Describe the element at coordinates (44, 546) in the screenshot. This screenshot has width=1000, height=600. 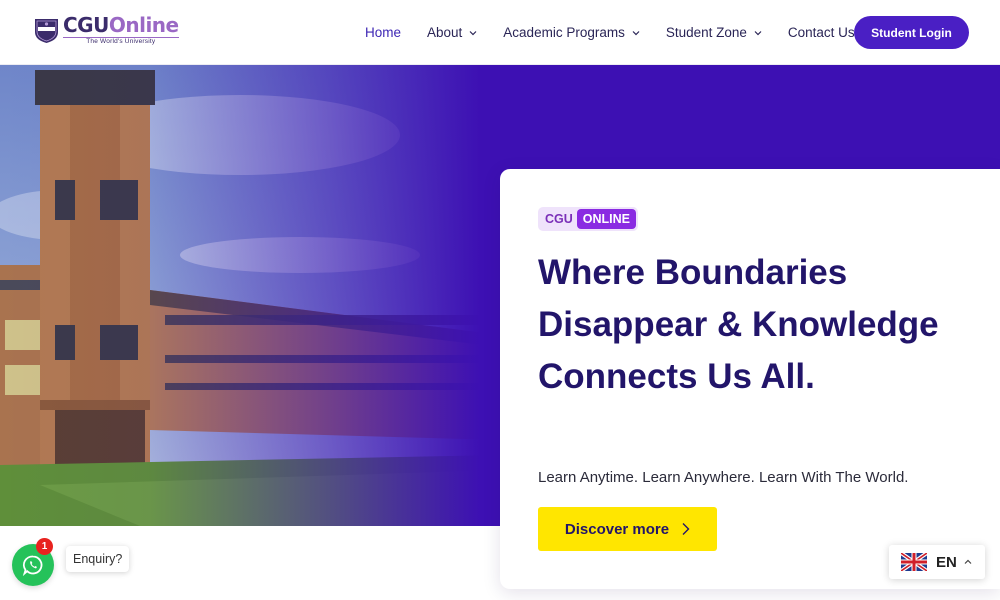
I see `notification-badge: 1` at that location.